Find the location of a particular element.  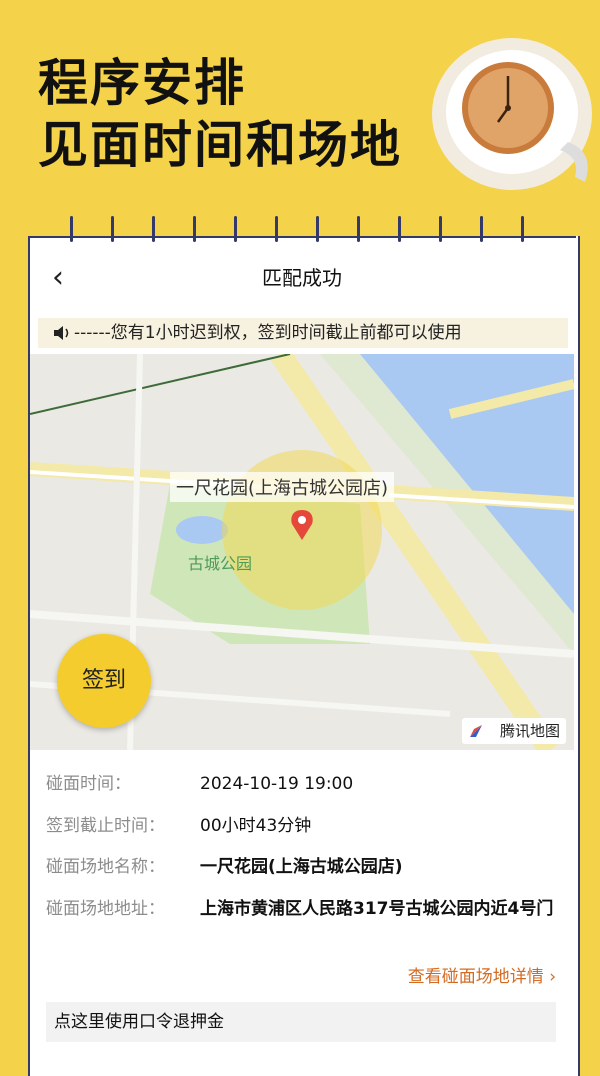

meet-time-label: 碰面时间： is located at coordinates (88, 784).